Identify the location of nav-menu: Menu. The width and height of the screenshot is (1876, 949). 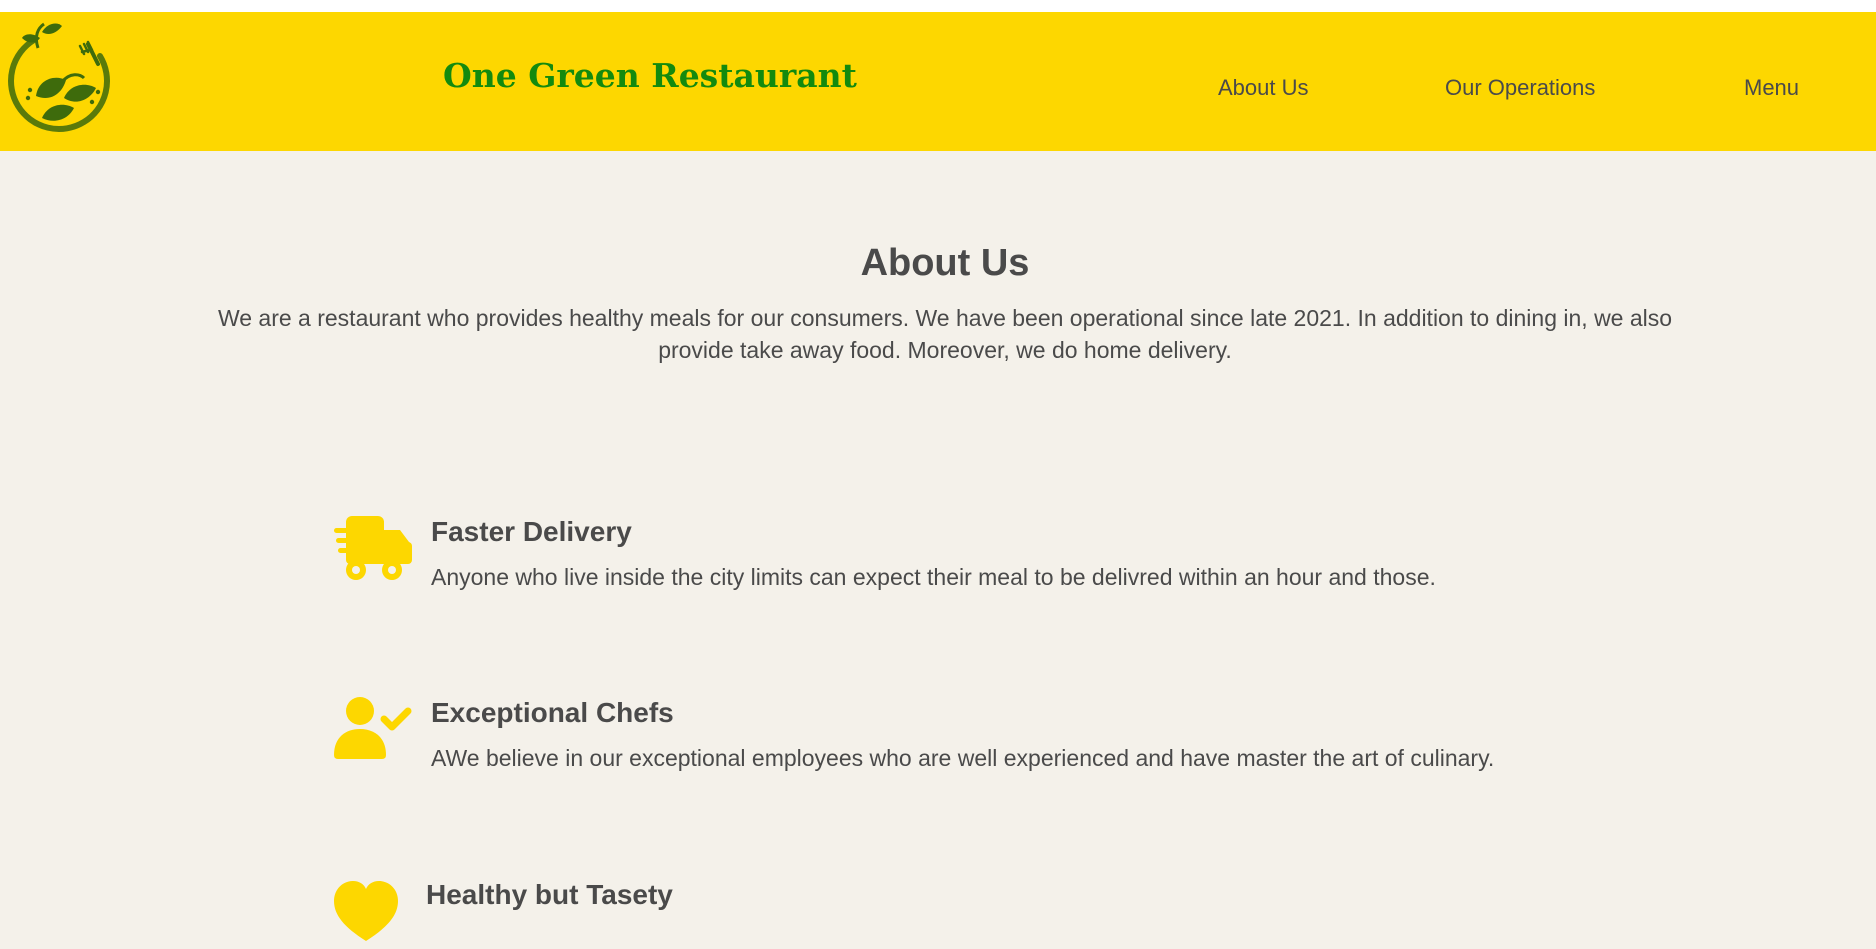
(1771, 88).